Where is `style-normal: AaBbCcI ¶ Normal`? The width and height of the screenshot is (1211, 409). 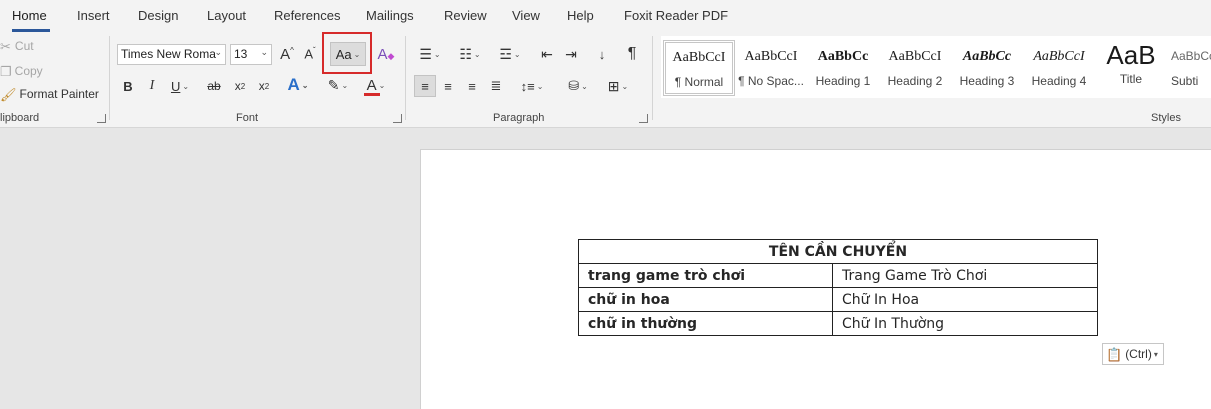
style-normal: AaBbCcI ¶ Normal is located at coordinates (699, 68).